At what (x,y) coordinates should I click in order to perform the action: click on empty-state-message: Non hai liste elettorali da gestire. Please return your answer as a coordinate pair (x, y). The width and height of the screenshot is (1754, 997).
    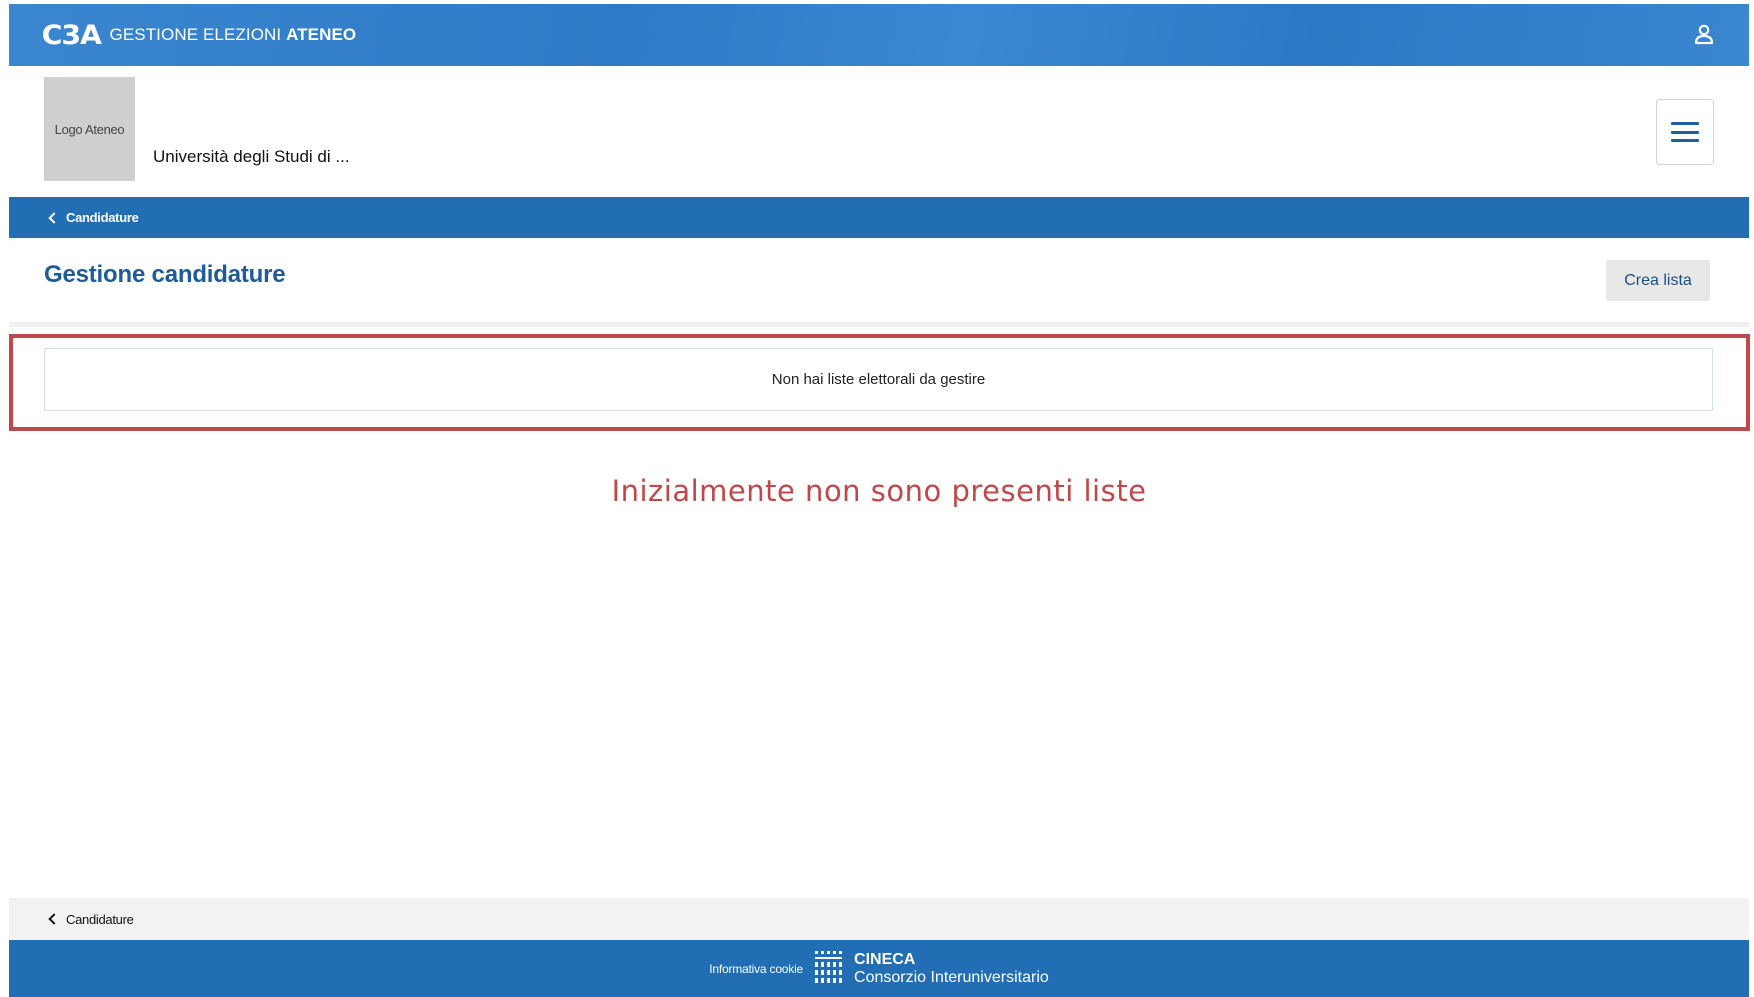
    Looking at the image, I should click on (878, 379).